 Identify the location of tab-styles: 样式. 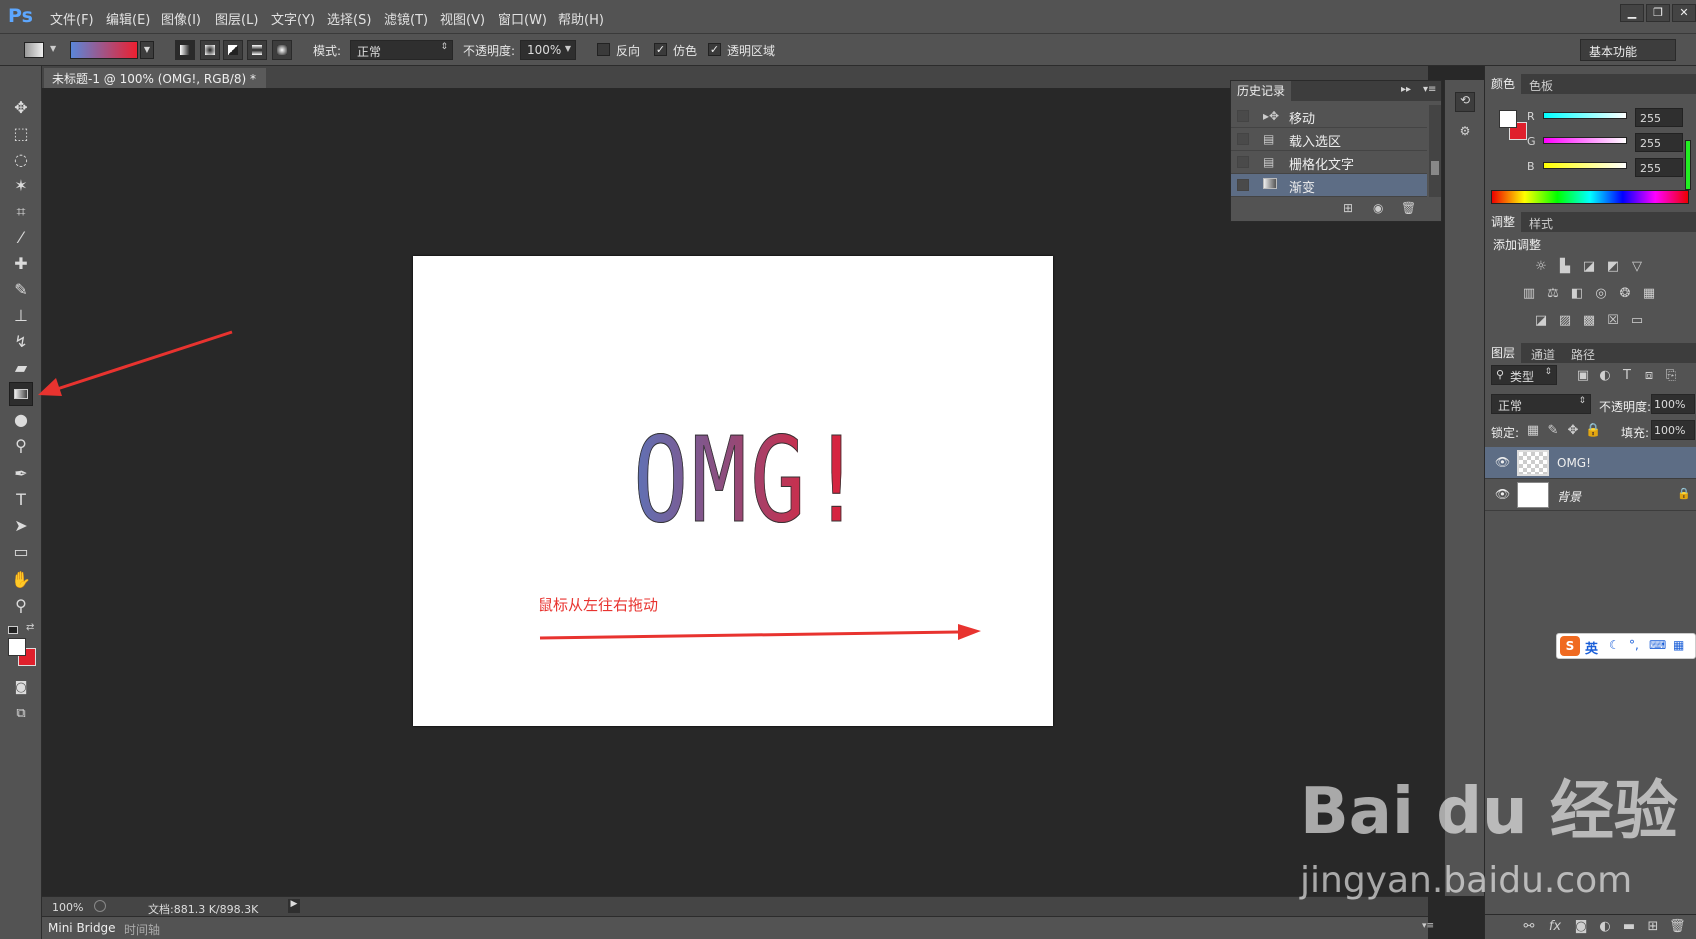
(1541, 223).